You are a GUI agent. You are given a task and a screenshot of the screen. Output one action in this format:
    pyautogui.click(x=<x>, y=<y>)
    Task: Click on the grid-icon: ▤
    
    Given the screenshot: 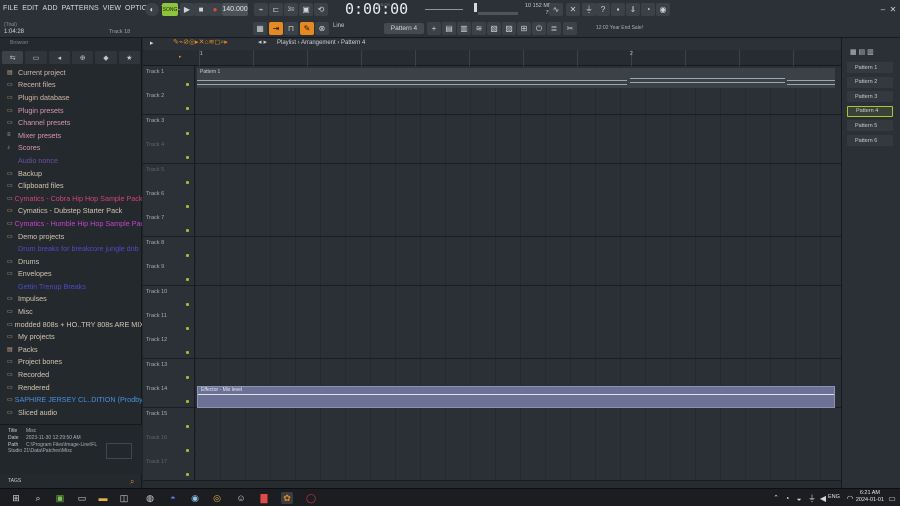 What is the action you would take?
    pyautogui.click(x=449, y=28)
    